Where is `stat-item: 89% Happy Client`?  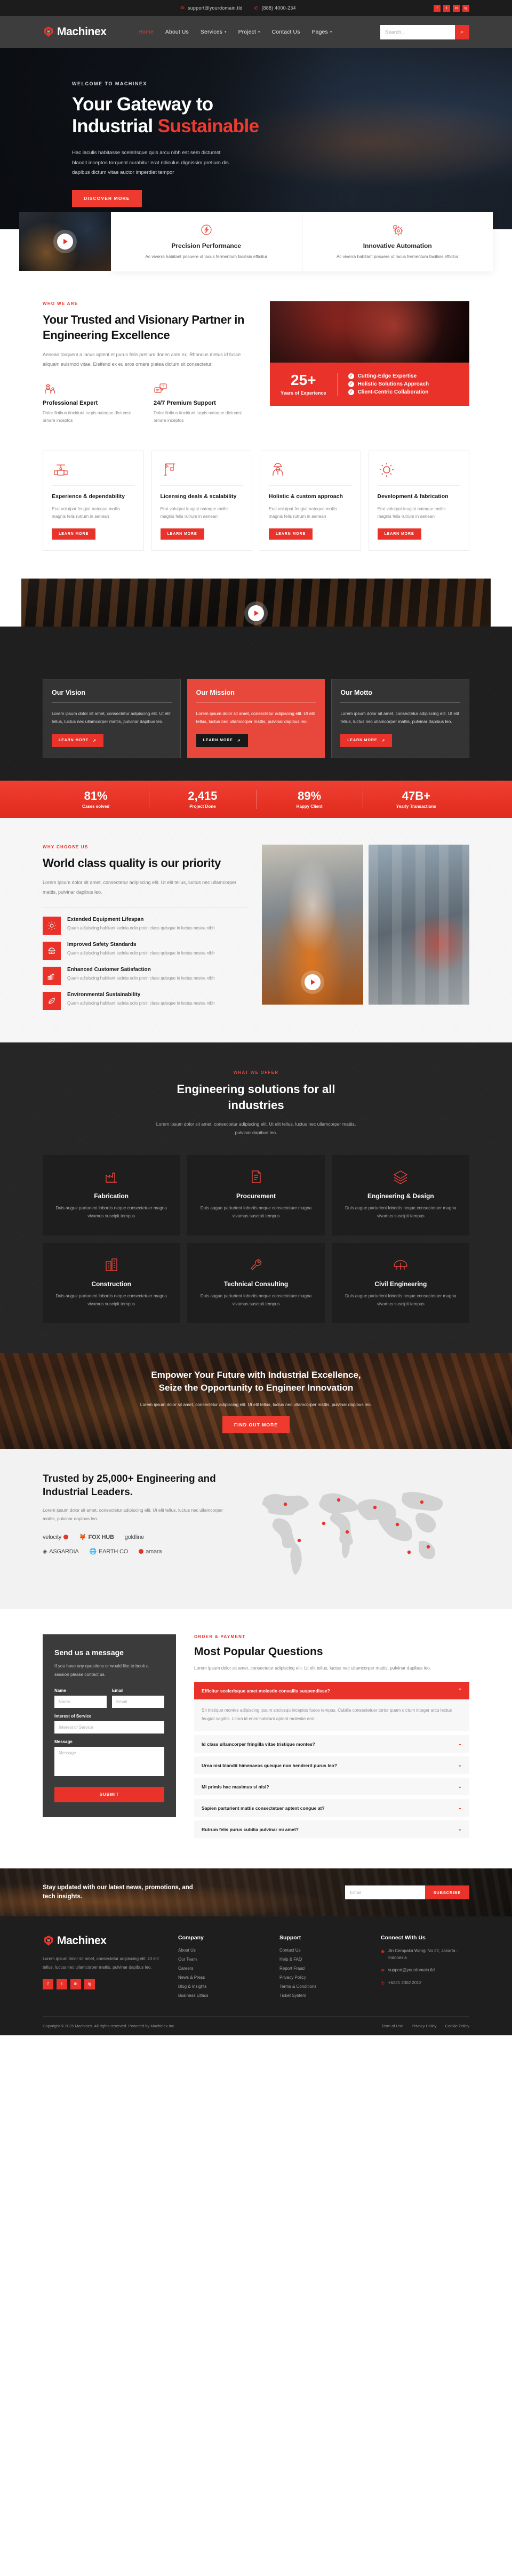
stat-item: 89% Happy Client is located at coordinates (309, 799).